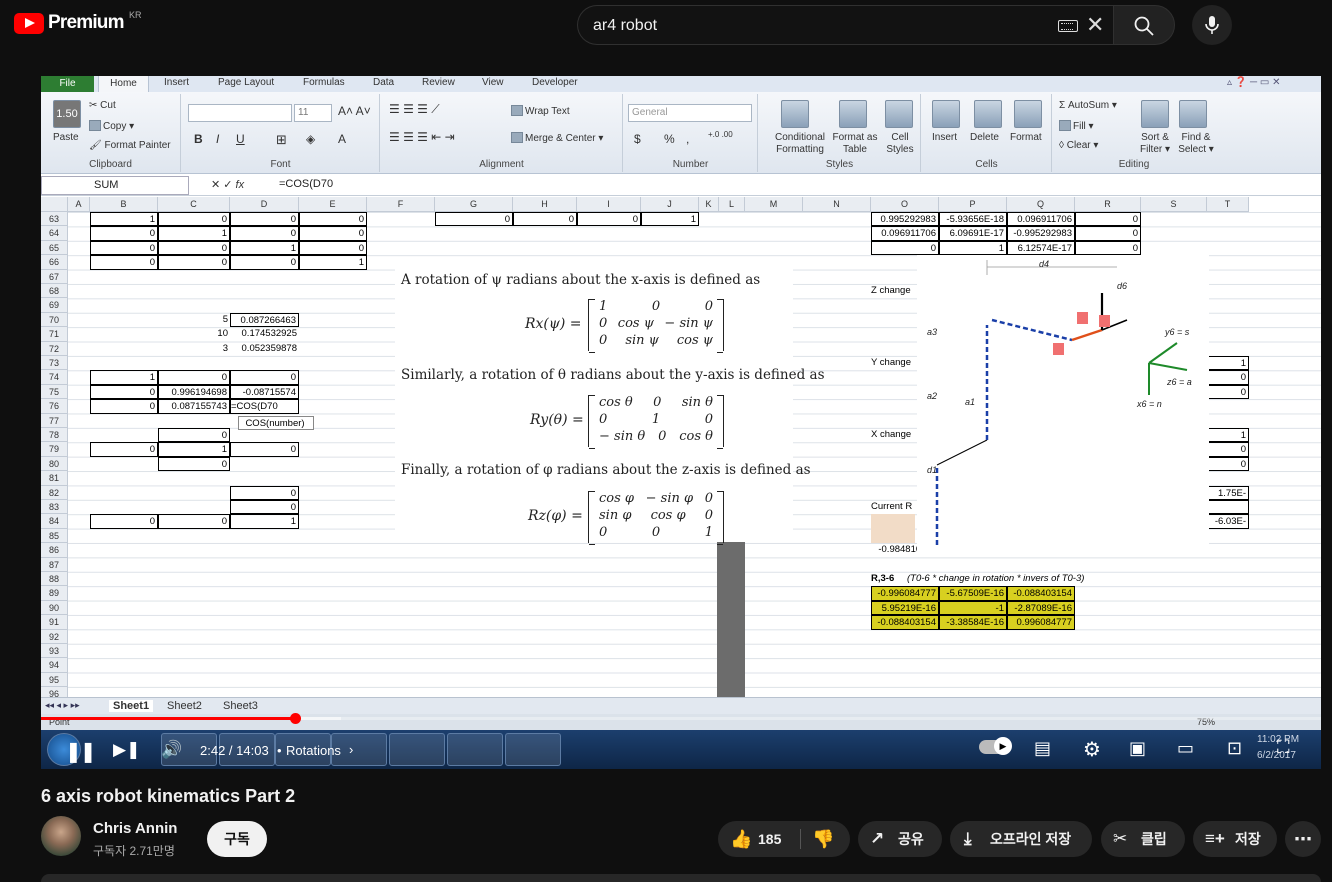 The height and width of the screenshot is (882, 1332). Describe the element at coordinates (351, 749) in the screenshot. I see `chapter-chevron-icon: ›` at that location.